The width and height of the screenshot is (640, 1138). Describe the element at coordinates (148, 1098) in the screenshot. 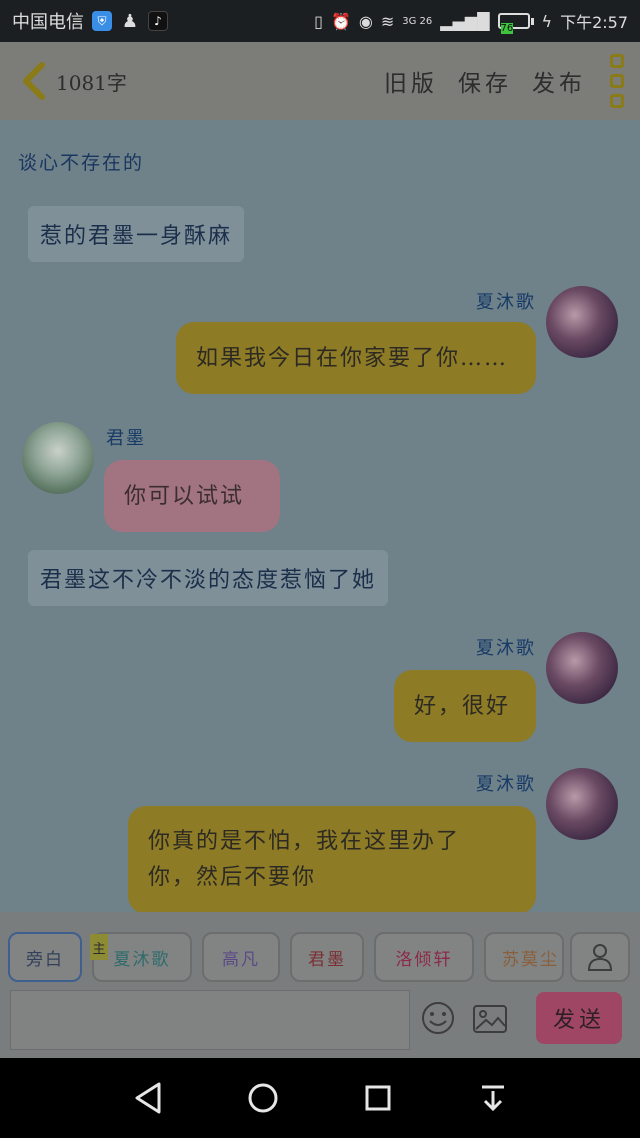

I see `back-nav-icon` at that location.